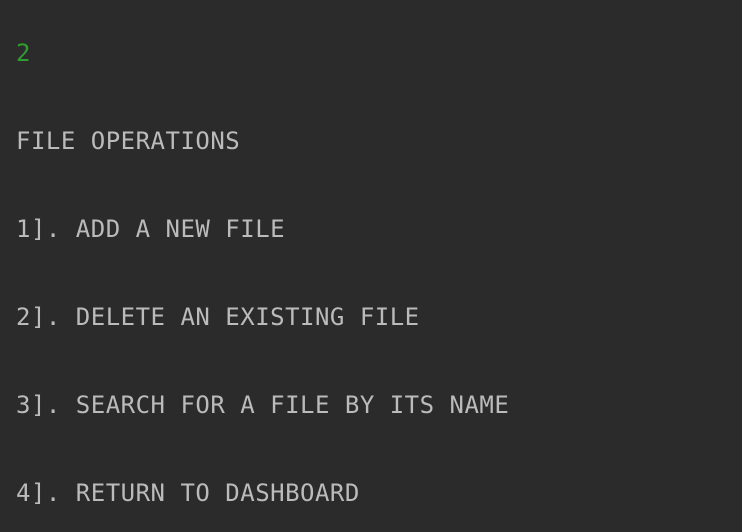 The image size is (742, 532). I want to click on menu-option-add-file: 1]. ADD A NEW FILE, so click(151, 229).